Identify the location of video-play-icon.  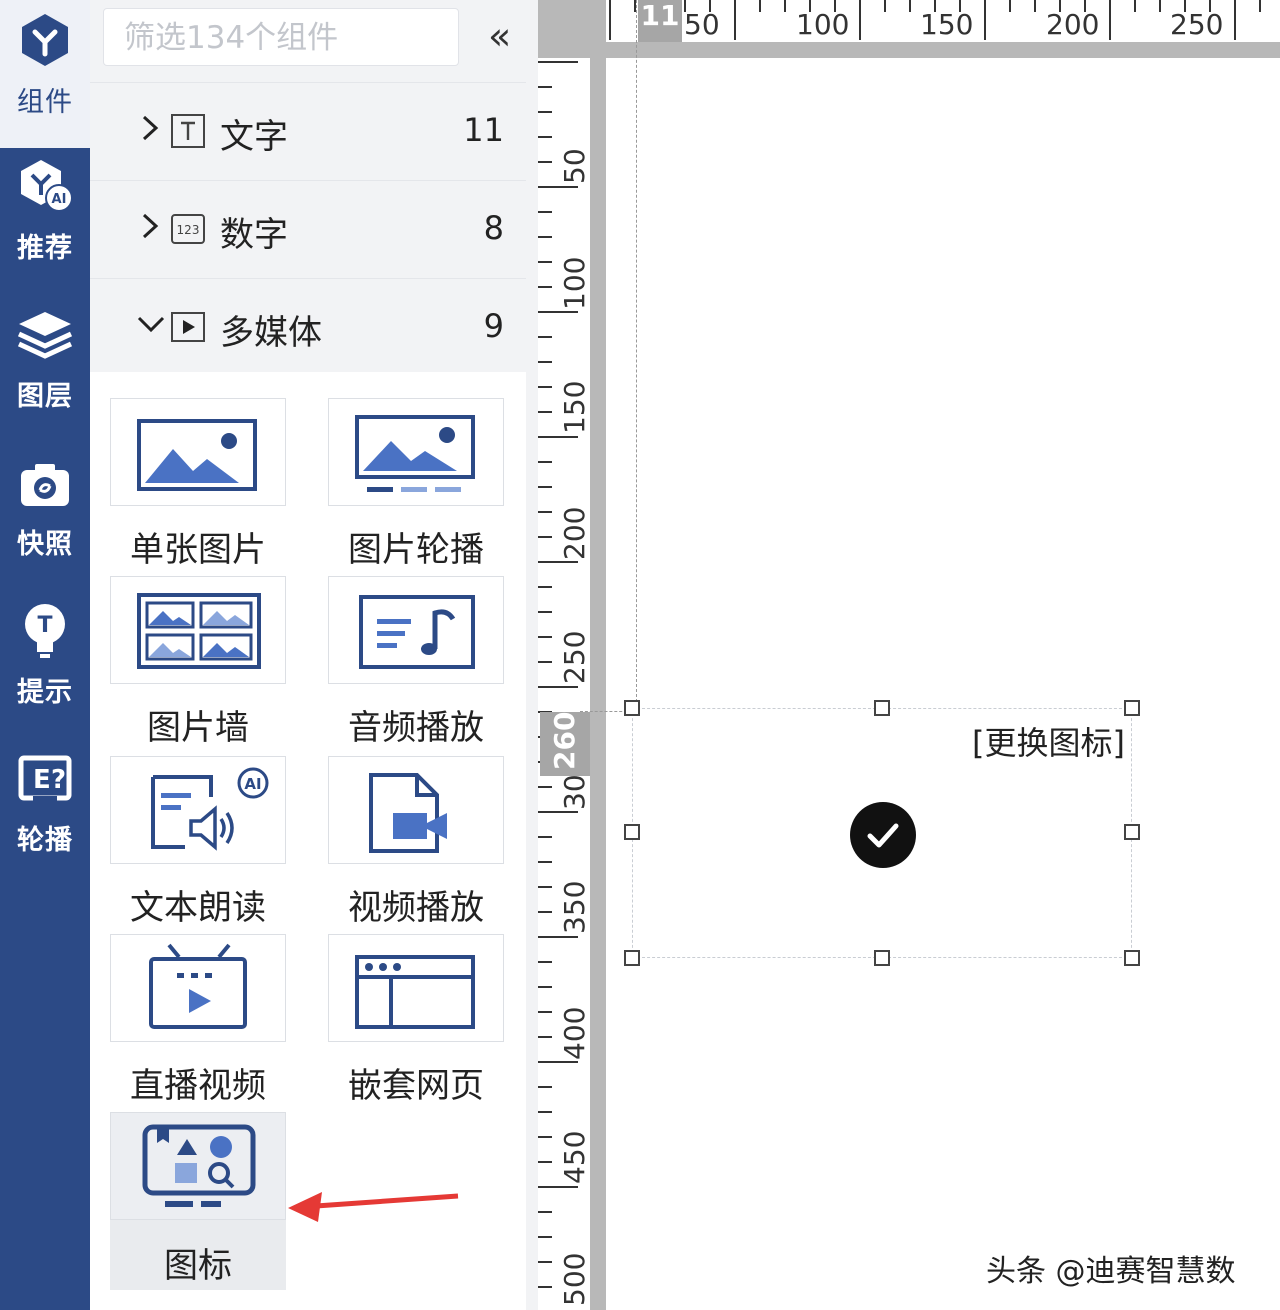
(408, 813).